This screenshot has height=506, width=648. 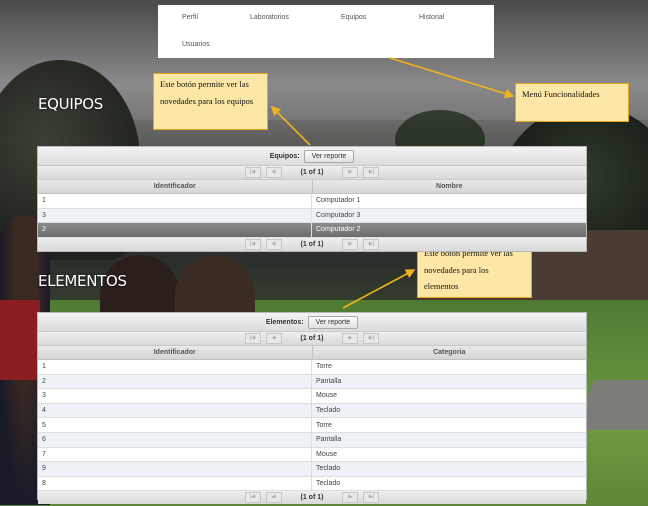 I want to click on table-row: 3 Computador 3, so click(x=312, y=216).